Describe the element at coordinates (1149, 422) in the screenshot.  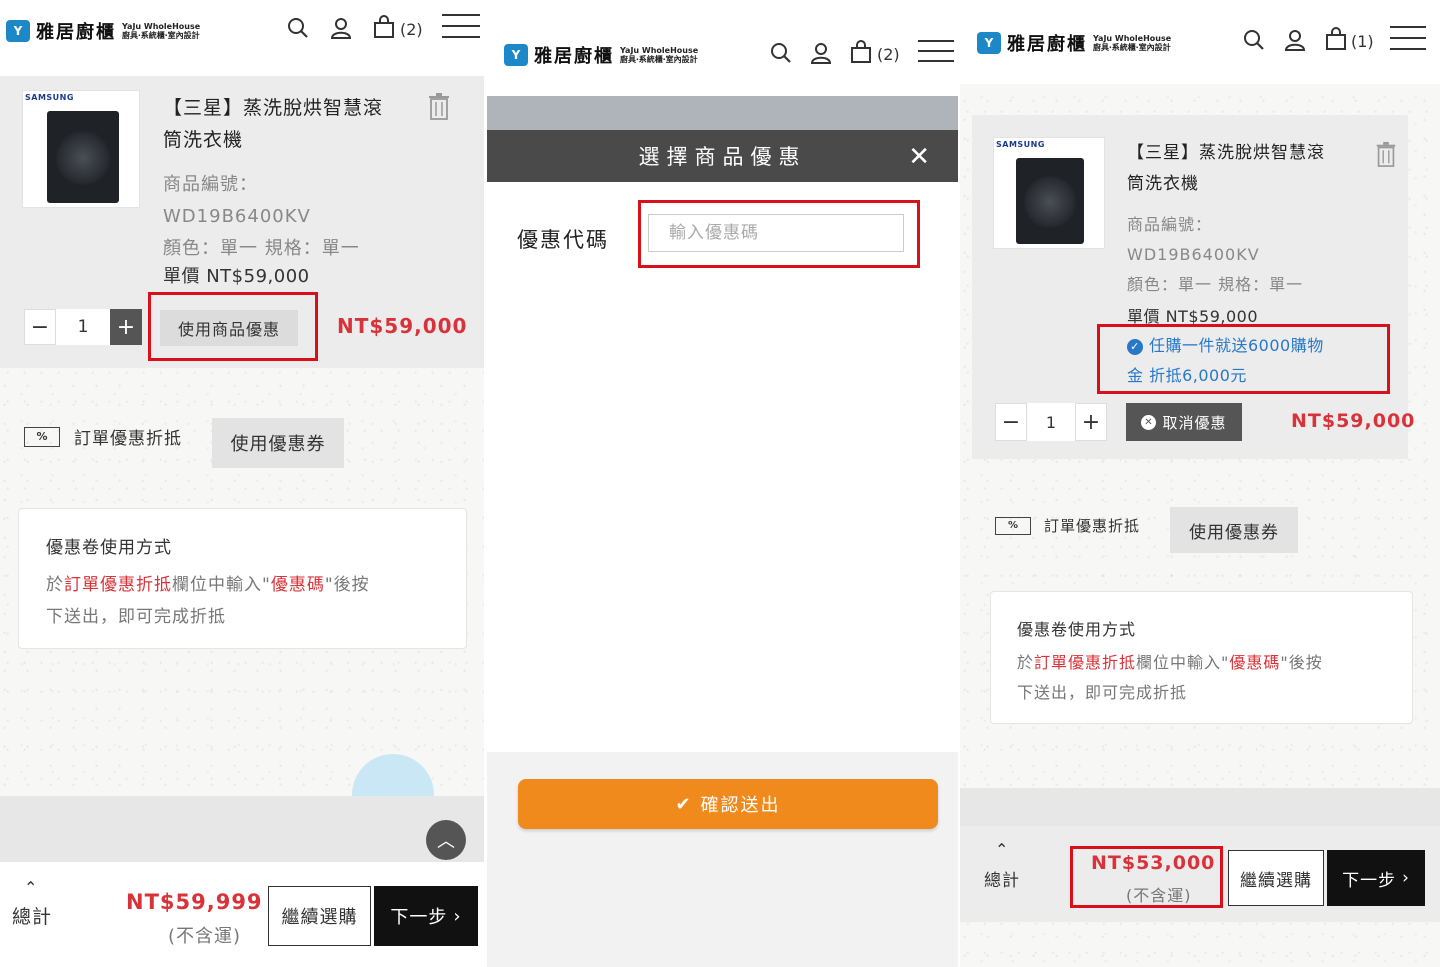
I see `close-circle-icon: ✕` at that location.